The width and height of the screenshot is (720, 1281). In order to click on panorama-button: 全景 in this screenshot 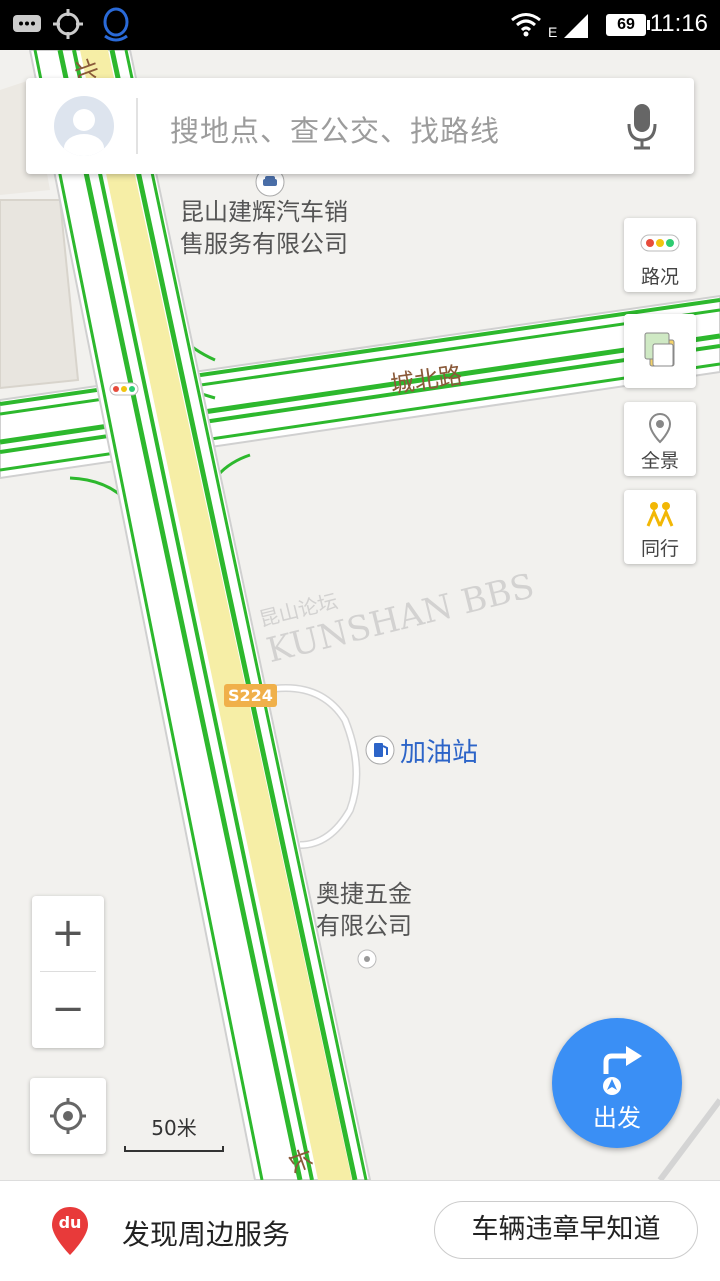, I will do `click(660, 439)`.